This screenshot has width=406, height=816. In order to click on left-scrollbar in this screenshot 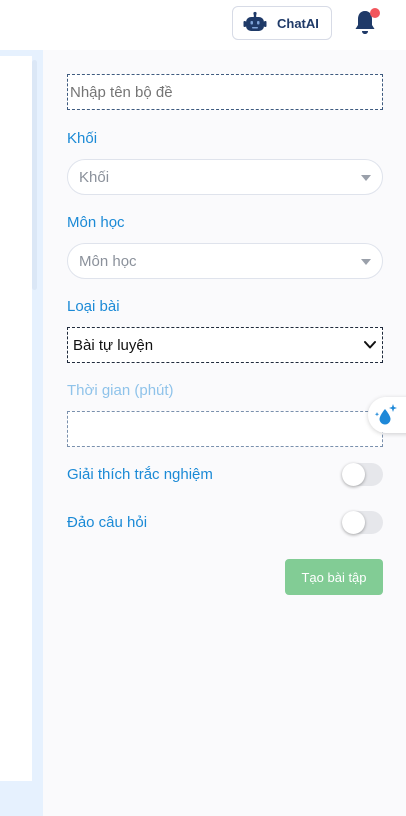, I will do `click(34, 175)`.